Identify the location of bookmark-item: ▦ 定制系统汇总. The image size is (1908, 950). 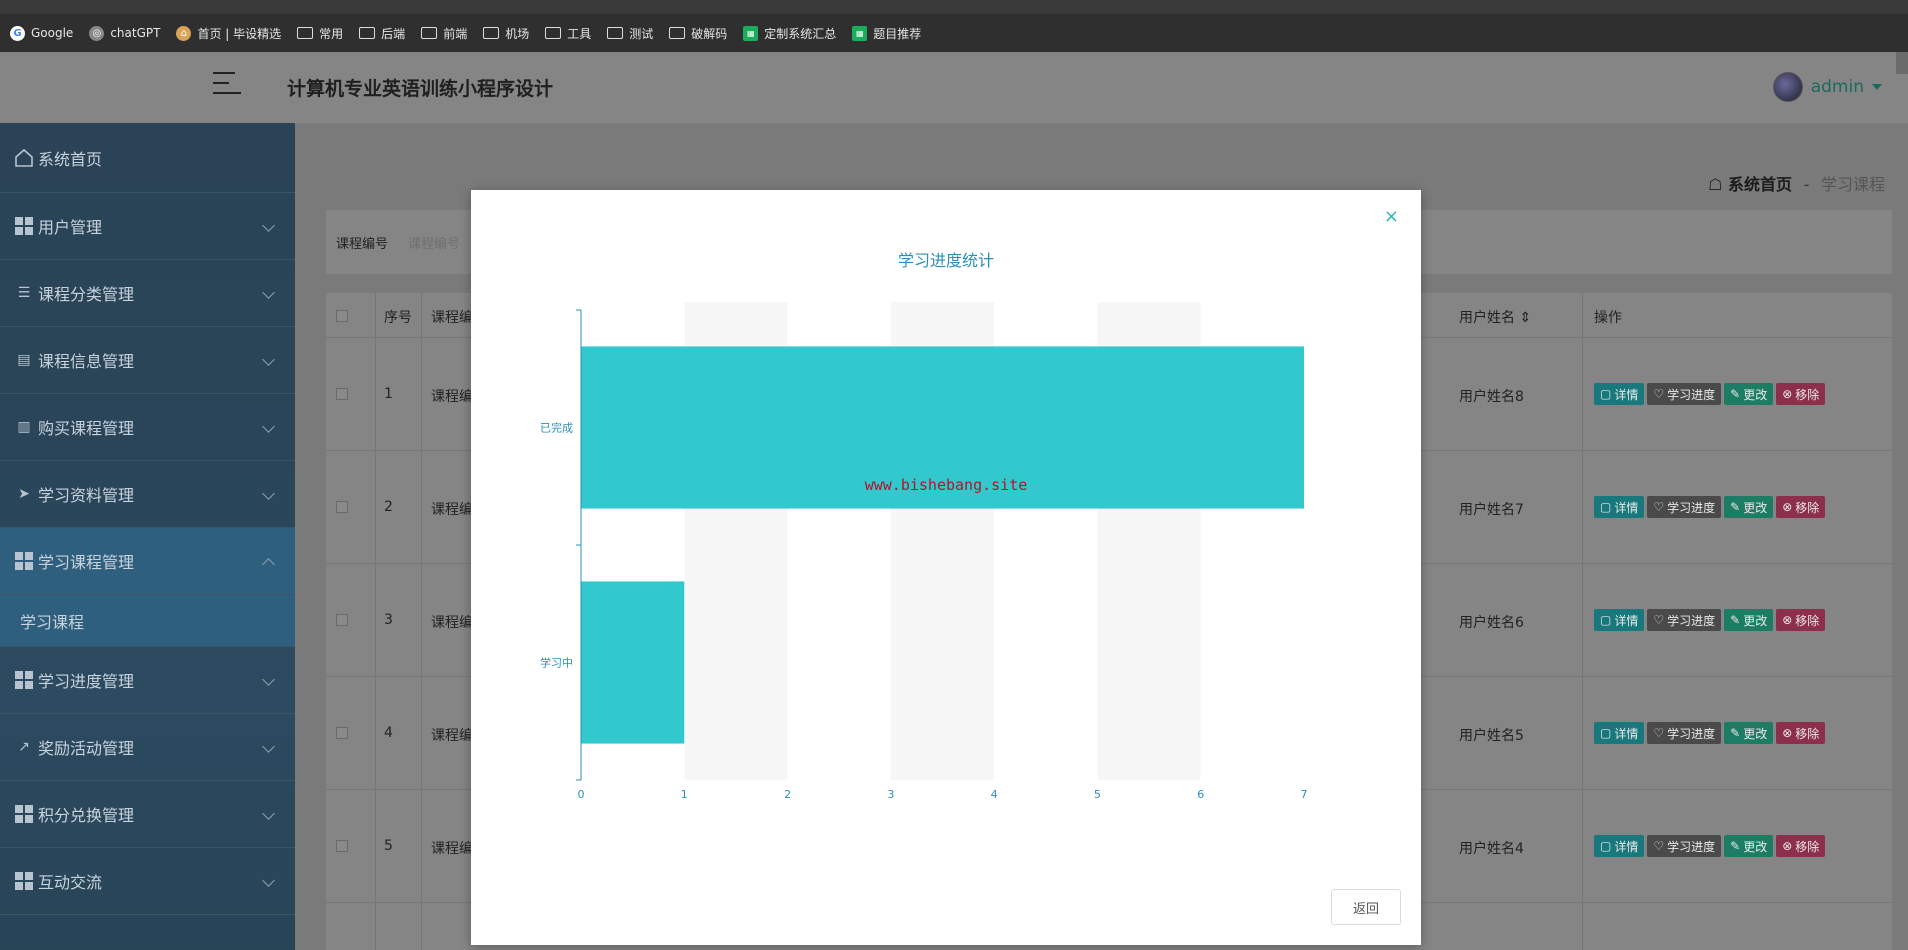
(792, 33).